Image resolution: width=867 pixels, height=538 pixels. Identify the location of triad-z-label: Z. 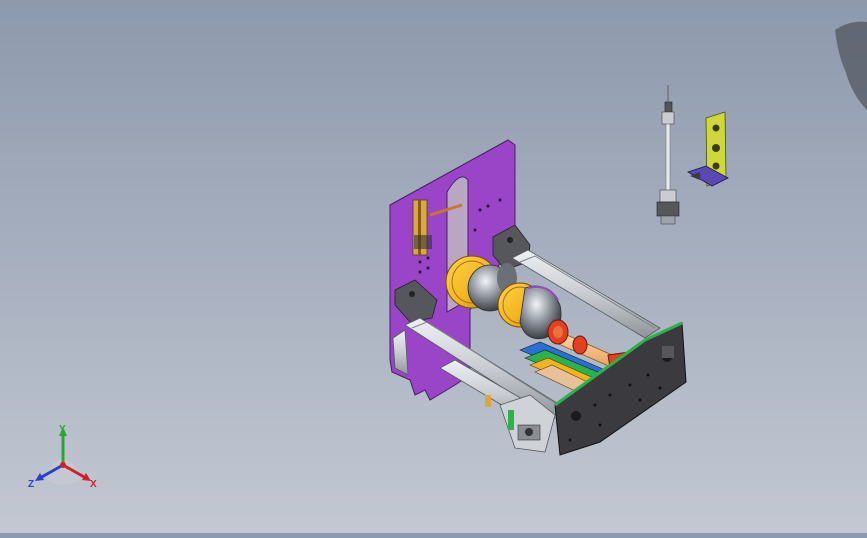
(31, 484).